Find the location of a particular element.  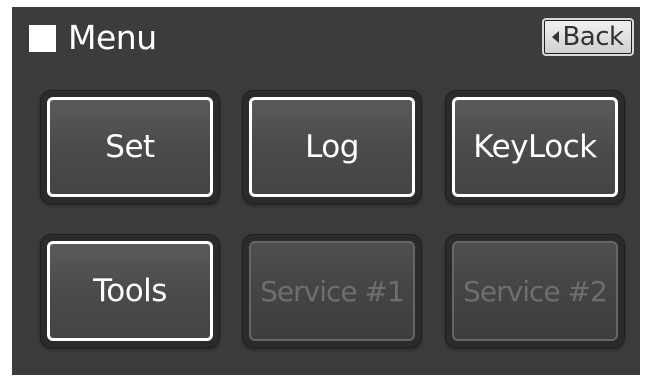

service-1-button: Service #1 is located at coordinates (332, 291).